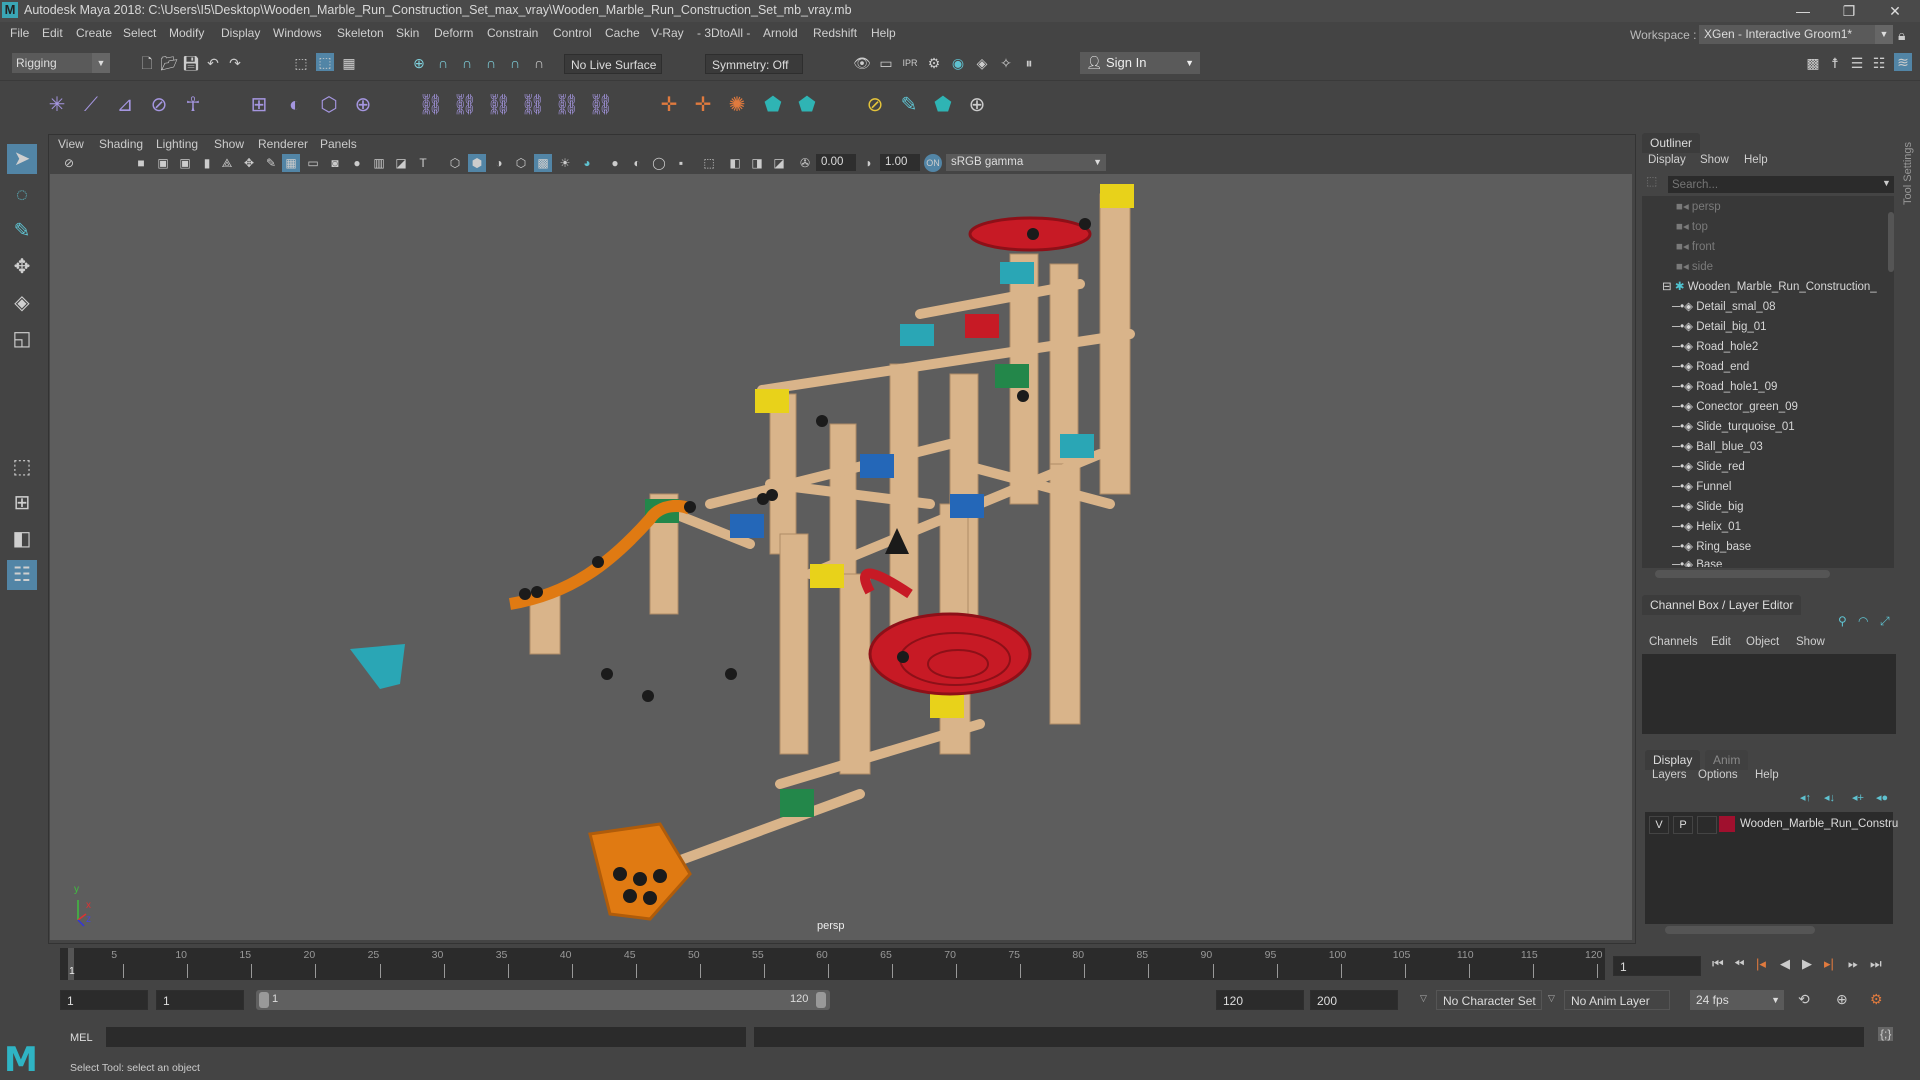  I want to click on add-shelf-item-icon: ⊕, so click(977, 105).